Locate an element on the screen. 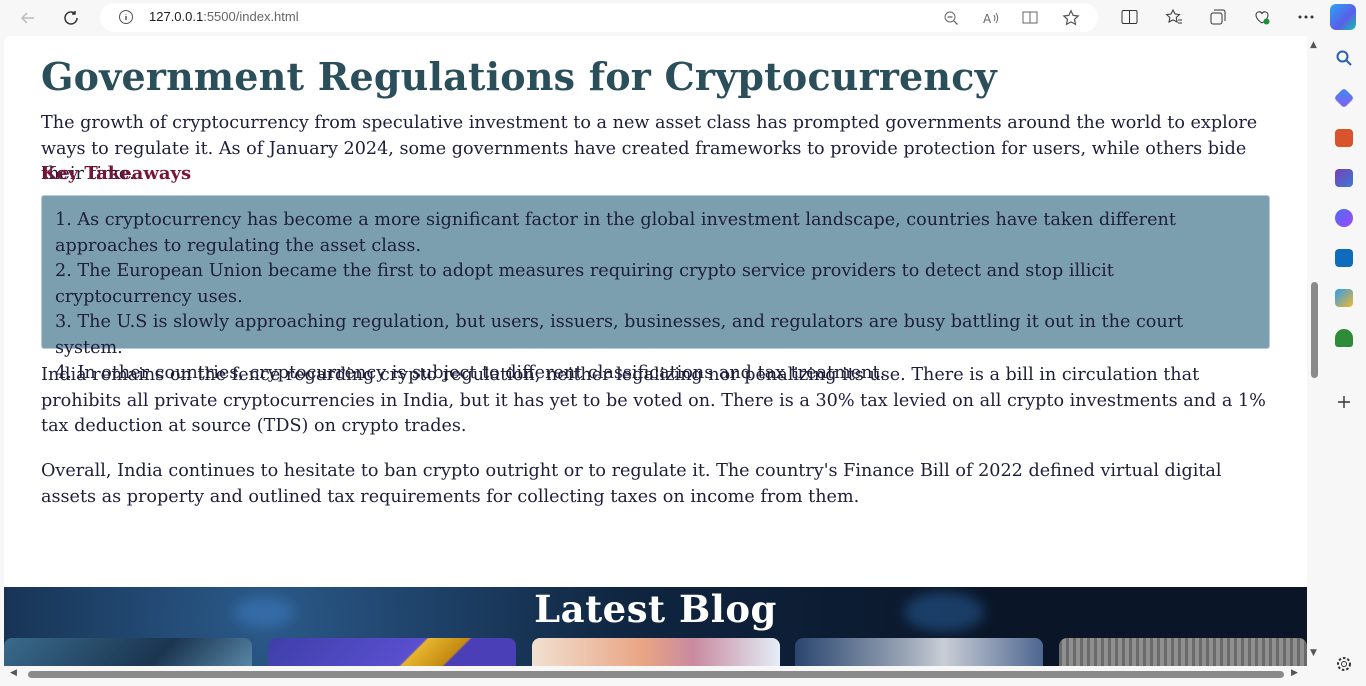 The image size is (1366, 686). blog-card-3-image is located at coordinates (656, 652).